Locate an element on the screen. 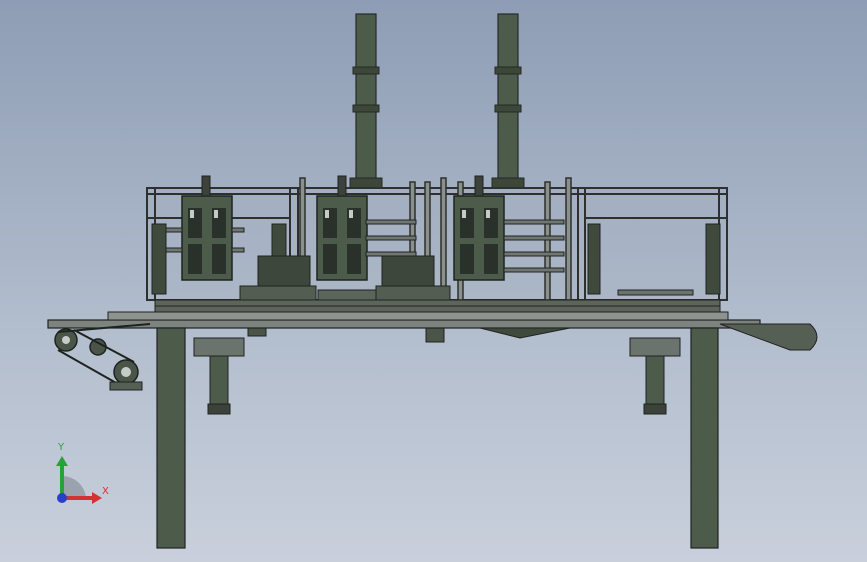  left-exhaust-pipe is located at coordinates (366, 101).